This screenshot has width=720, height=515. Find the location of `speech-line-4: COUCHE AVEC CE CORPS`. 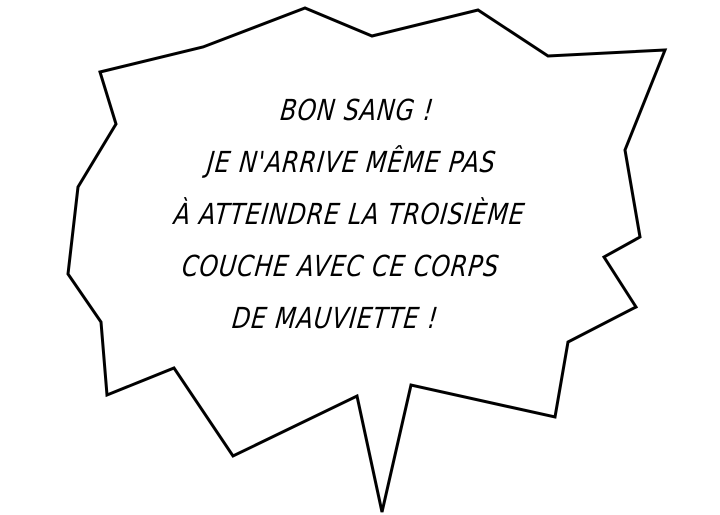

speech-line-4: COUCHE AVEC CE CORPS is located at coordinates (341, 266).